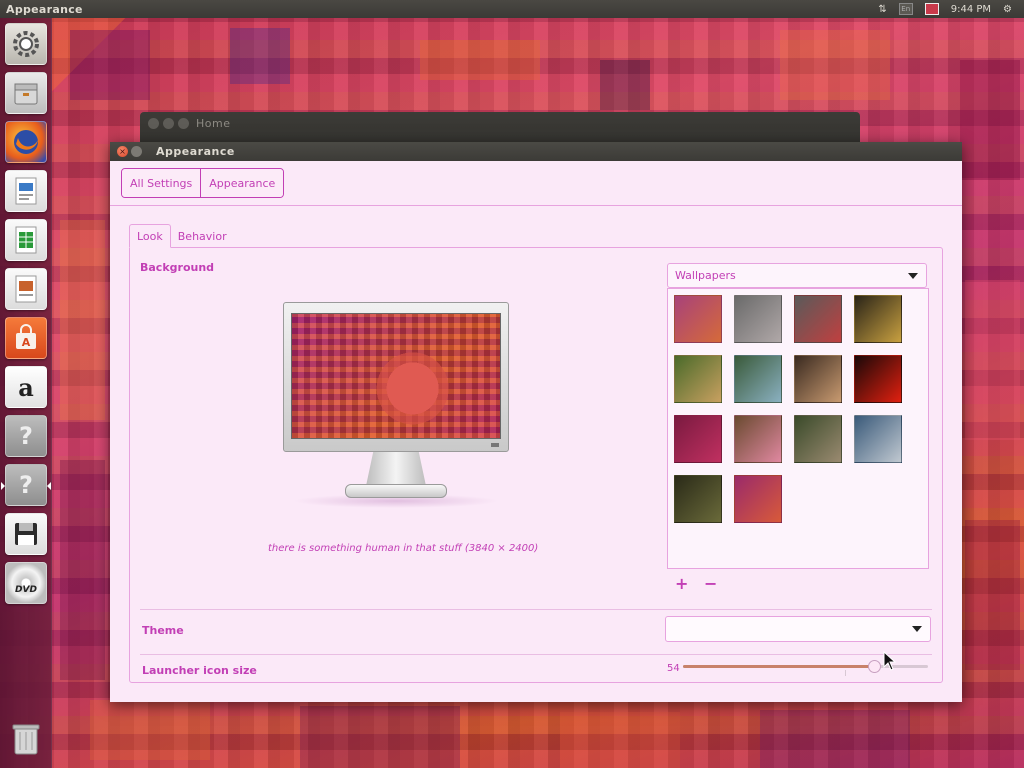 The image size is (1024, 768). Describe the element at coordinates (705, 275) in the screenshot. I see `wallpaper-source-value: Wallpapers` at that location.